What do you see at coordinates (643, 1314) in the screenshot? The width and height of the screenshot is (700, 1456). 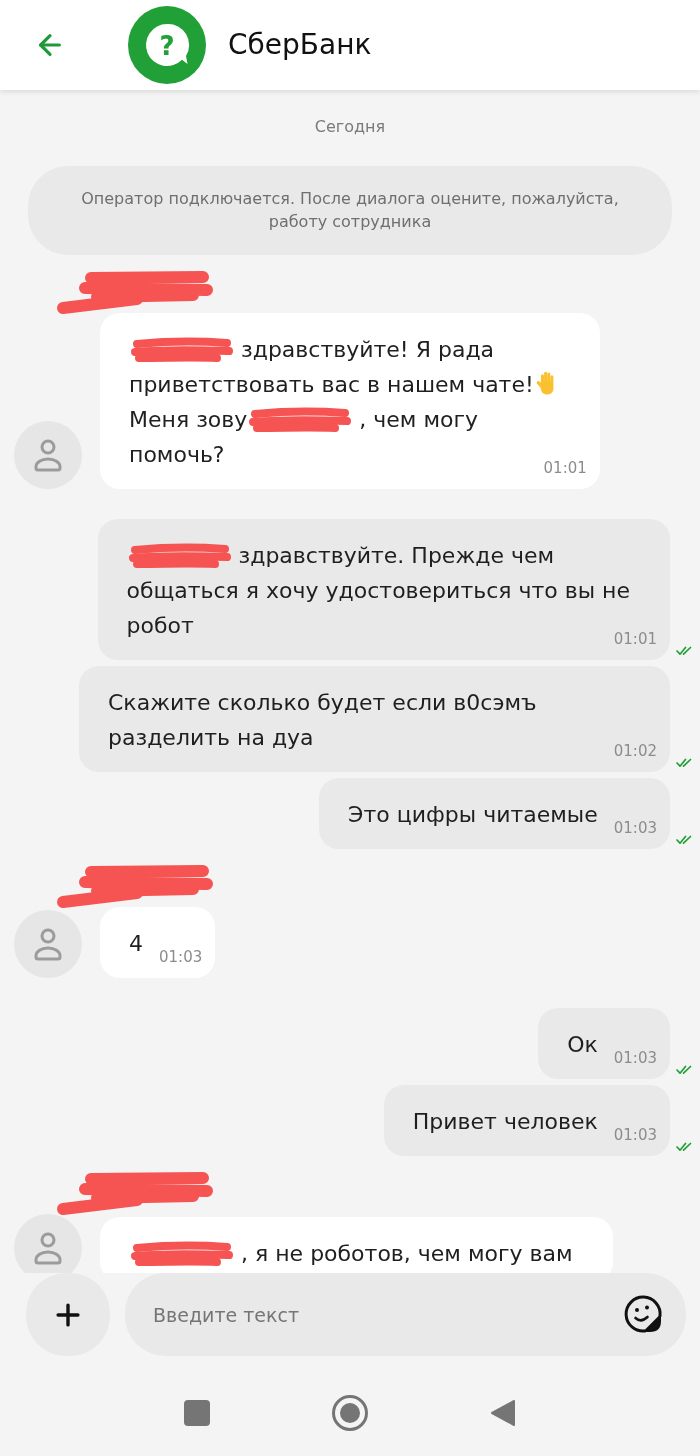 I see `sticker-icon` at bounding box center [643, 1314].